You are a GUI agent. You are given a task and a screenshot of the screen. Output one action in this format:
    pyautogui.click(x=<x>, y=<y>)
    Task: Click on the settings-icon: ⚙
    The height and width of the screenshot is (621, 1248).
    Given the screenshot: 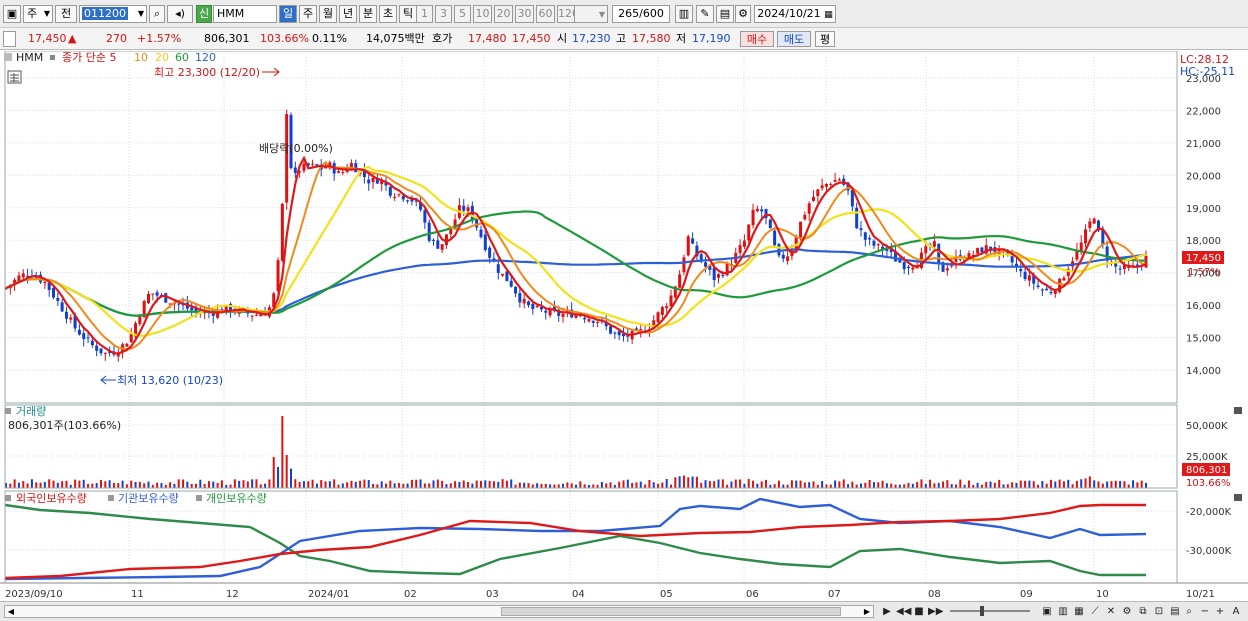 What is the action you would take?
    pyautogui.click(x=1127, y=611)
    